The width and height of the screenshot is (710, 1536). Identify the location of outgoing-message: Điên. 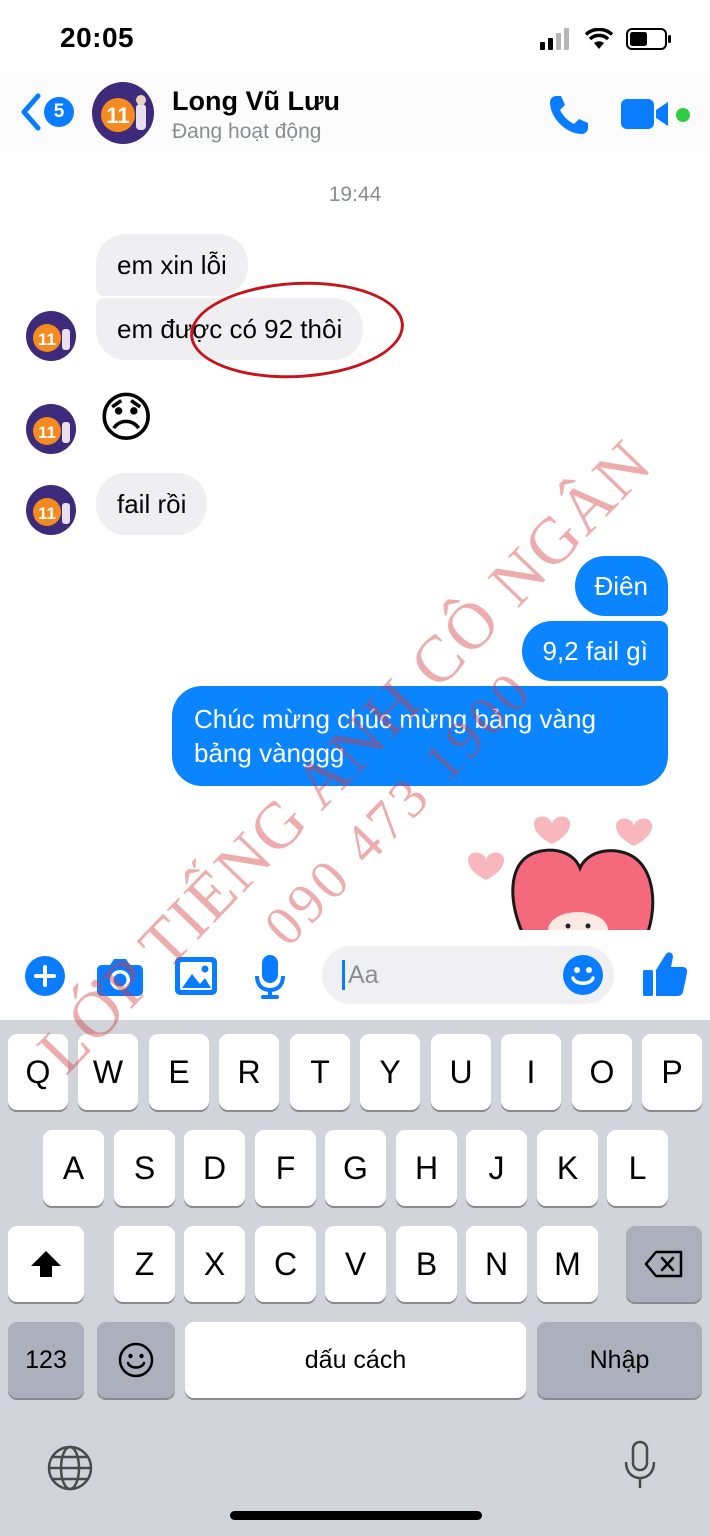
(621, 586).